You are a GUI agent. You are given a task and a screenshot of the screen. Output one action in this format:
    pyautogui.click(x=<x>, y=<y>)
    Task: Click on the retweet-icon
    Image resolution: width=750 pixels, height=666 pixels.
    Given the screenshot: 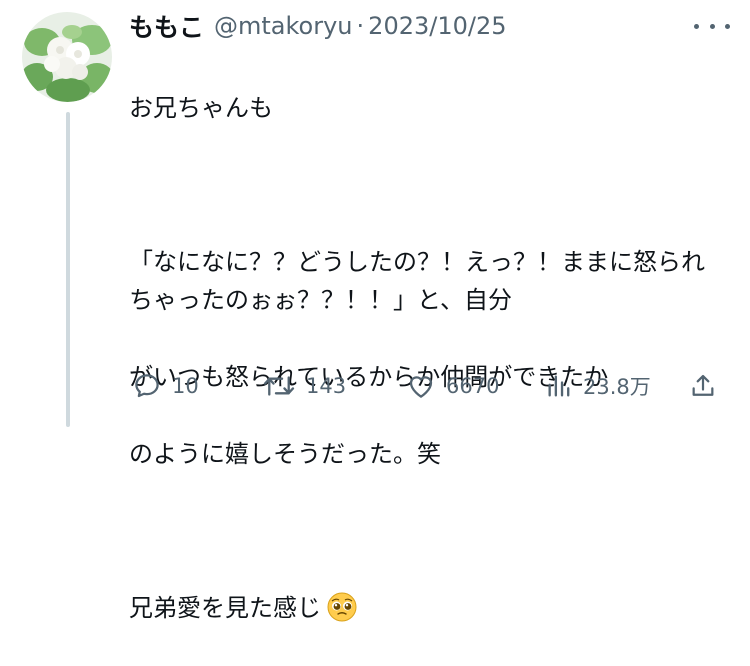 What is the action you would take?
    pyautogui.click(x=279, y=386)
    